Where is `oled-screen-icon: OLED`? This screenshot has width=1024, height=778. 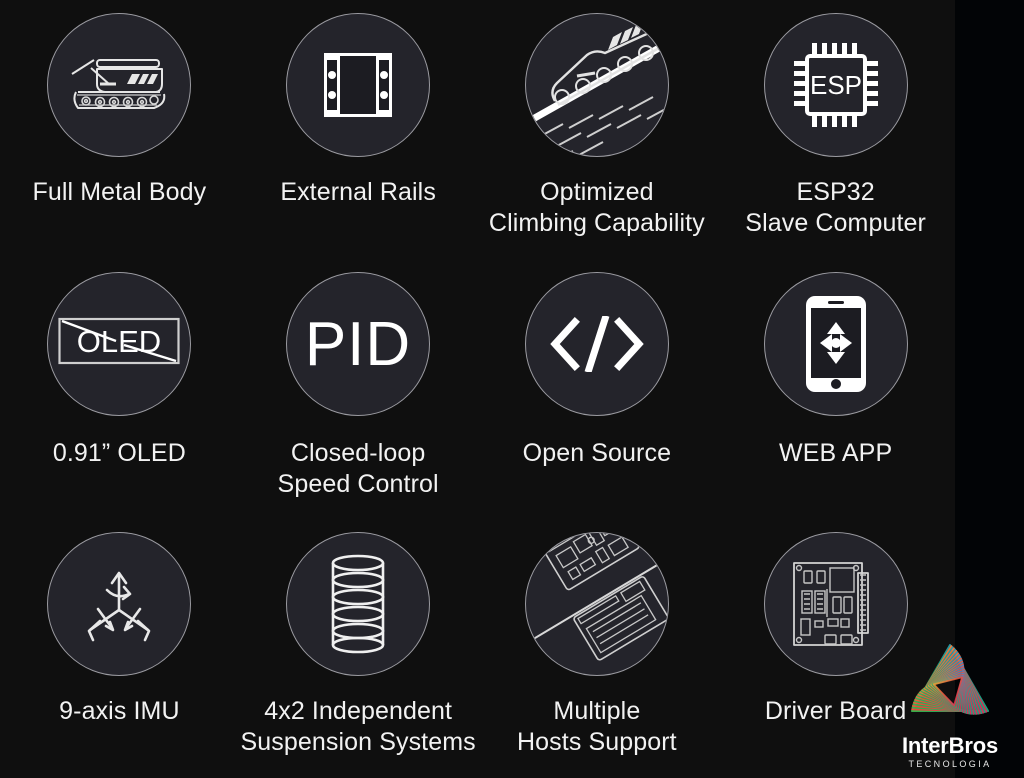
oled-screen-icon: OLED is located at coordinates (119, 344).